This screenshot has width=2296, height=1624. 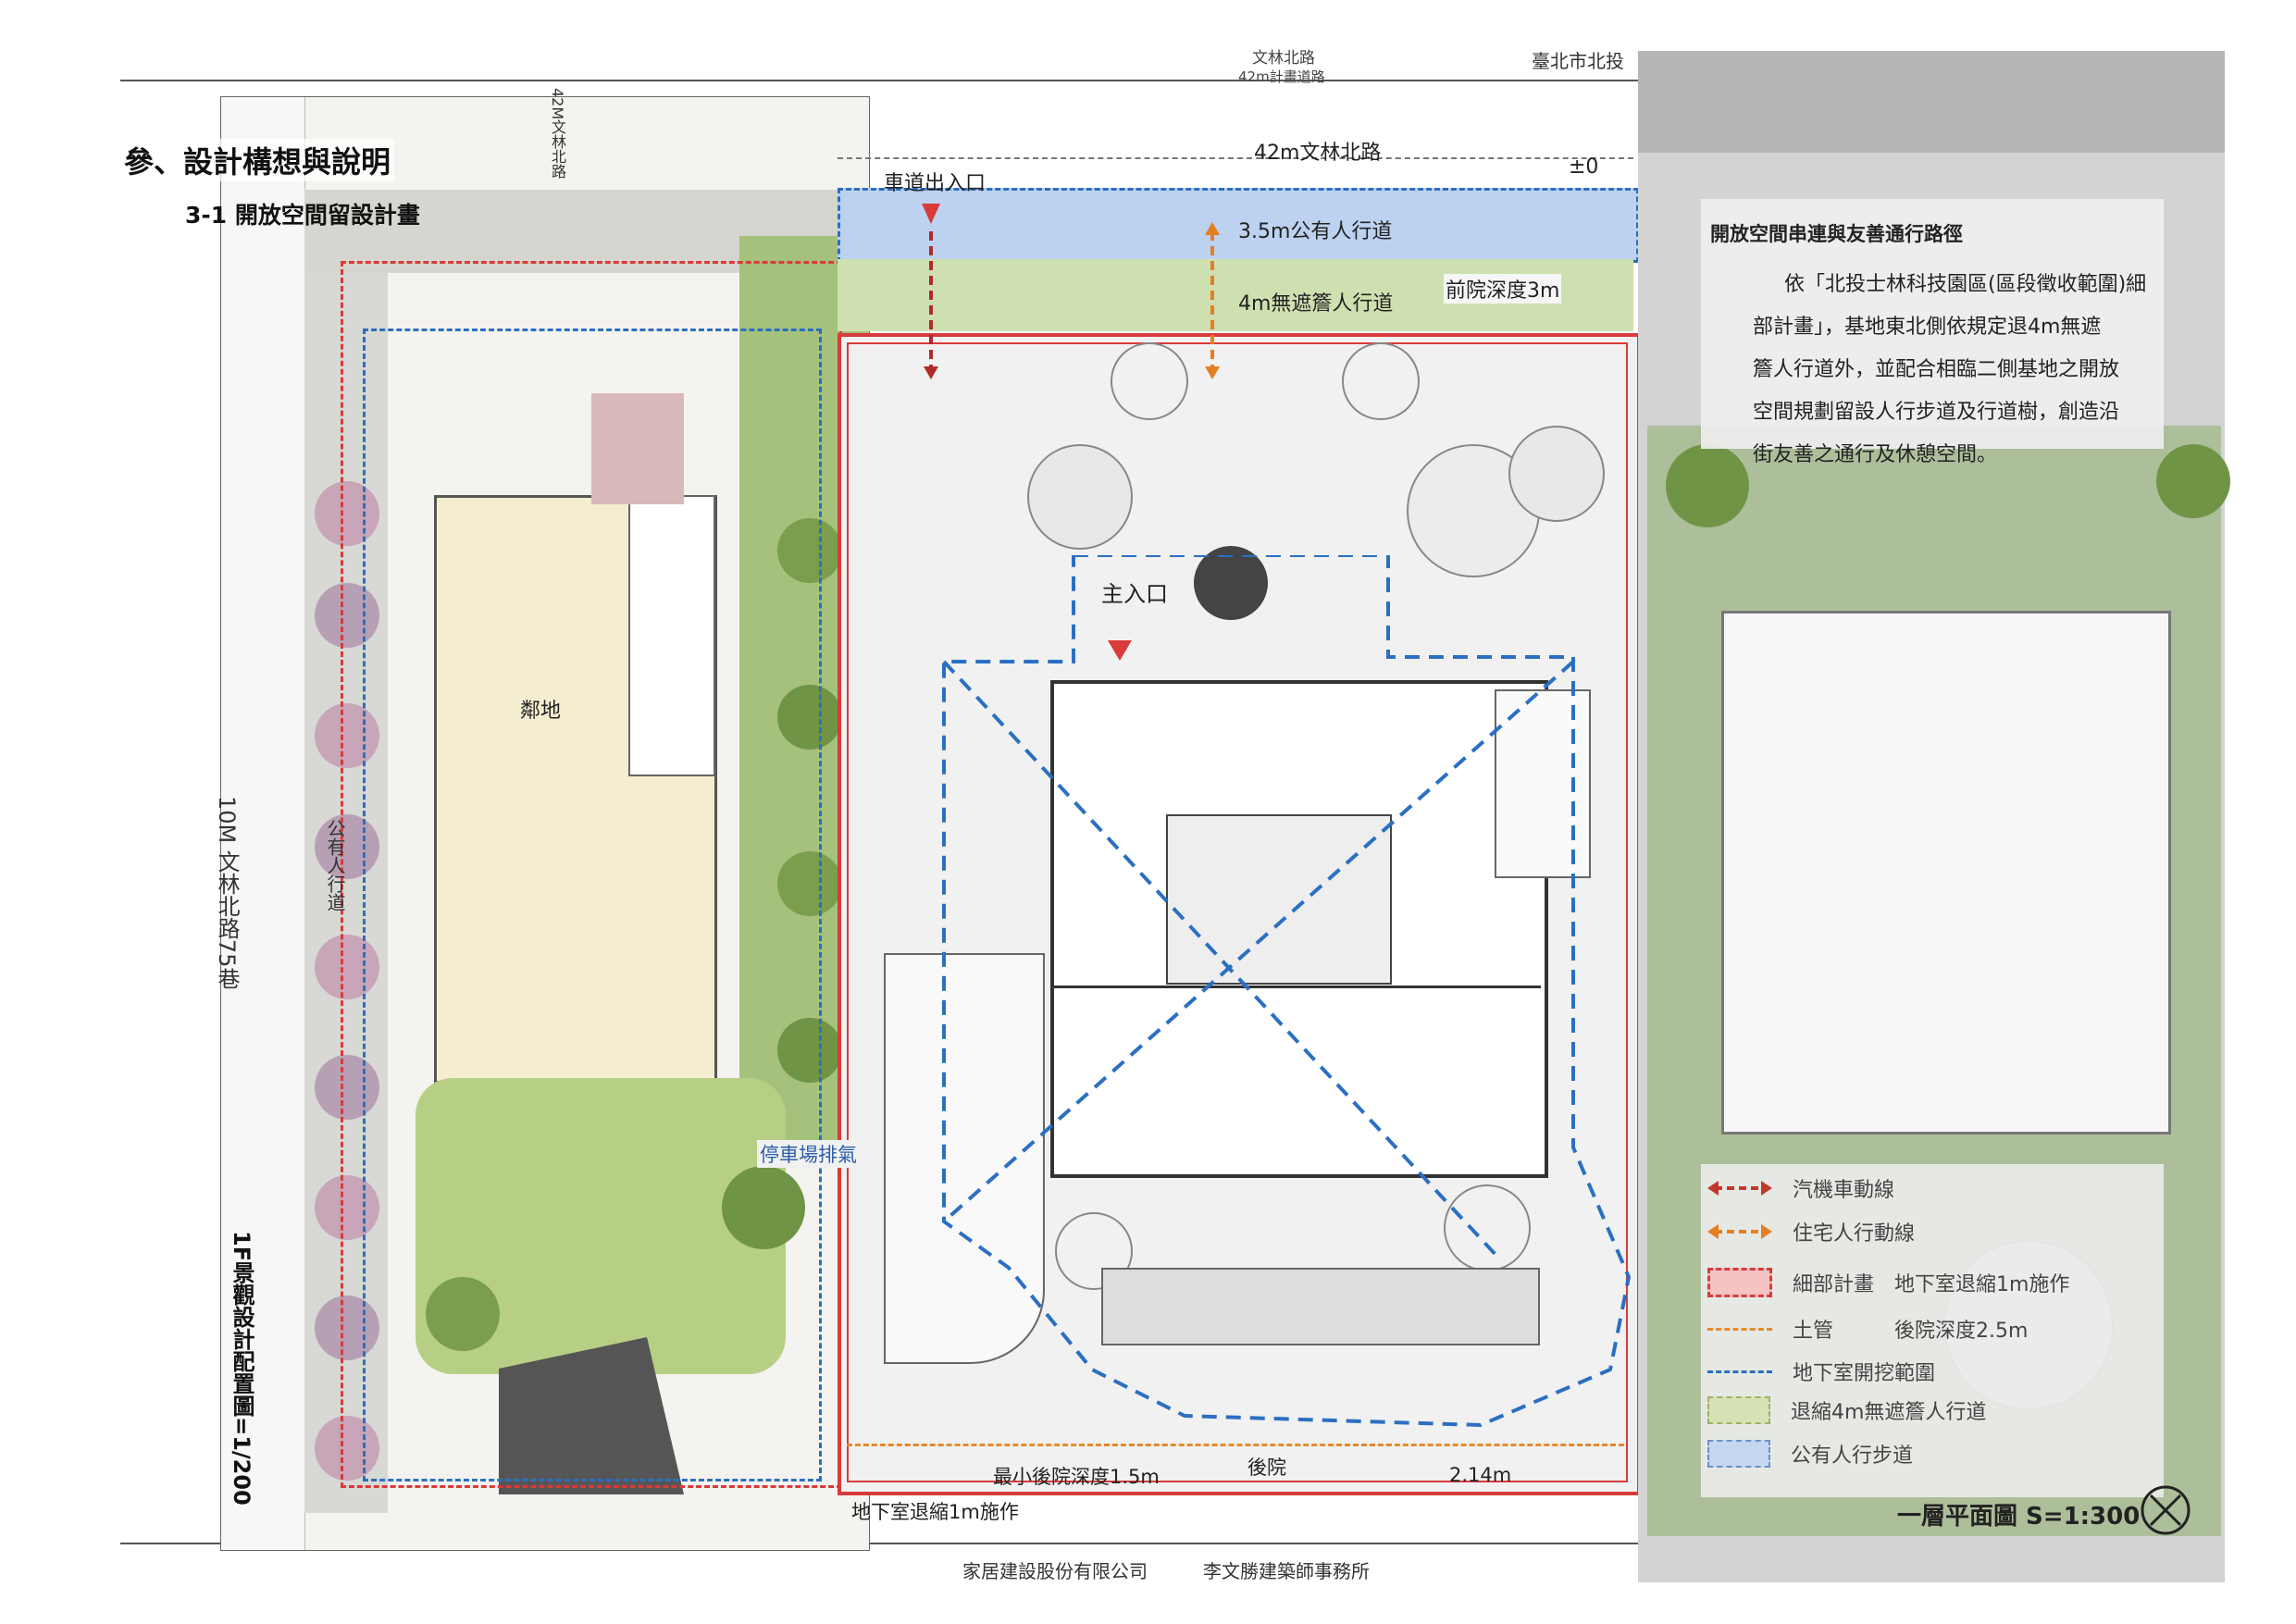 I want to click on subsection-title: 3-1 開放空間留設計畫, so click(x=302, y=215).